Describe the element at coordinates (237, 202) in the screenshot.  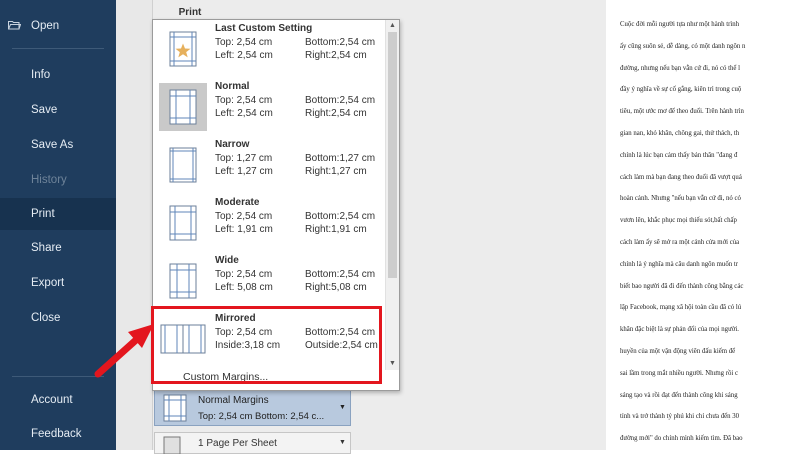
I see `option-title: Moderate` at that location.